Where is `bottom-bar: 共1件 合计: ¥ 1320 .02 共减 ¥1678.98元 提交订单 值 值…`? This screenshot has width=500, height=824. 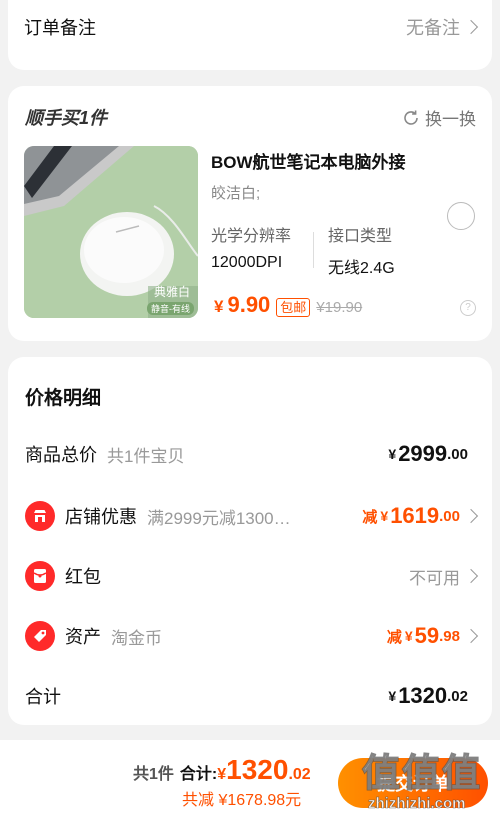 bottom-bar: 共1件 合计: ¥ 1320 .02 共减 ¥1678.98元 提交订单 值 值… is located at coordinates (250, 782).